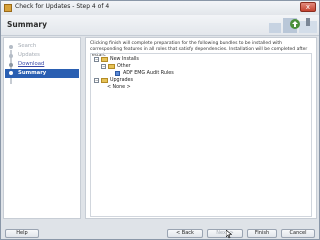 This screenshot has height=240, width=320. What do you see at coordinates (27, 24) in the screenshot?
I see `page-title: Summary` at bounding box center [27, 24].